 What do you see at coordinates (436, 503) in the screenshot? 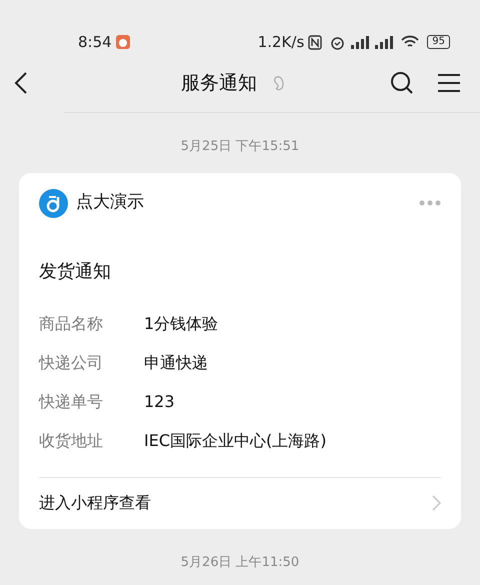
I see `chevron-icon` at bounding box center [436, 503].